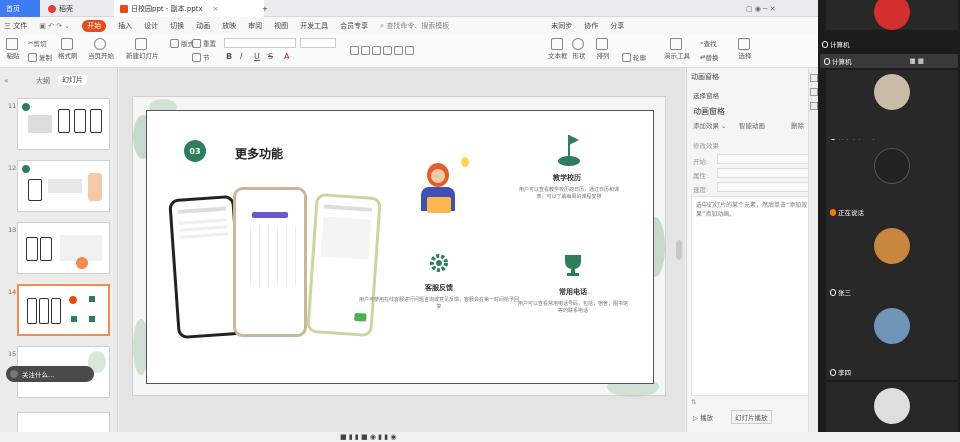 The image size is (960, 442). What do you see at coordinates (354, 26) in the screenshot?
I see `menu-member: 会员专享` at bounding box center [354, 26].